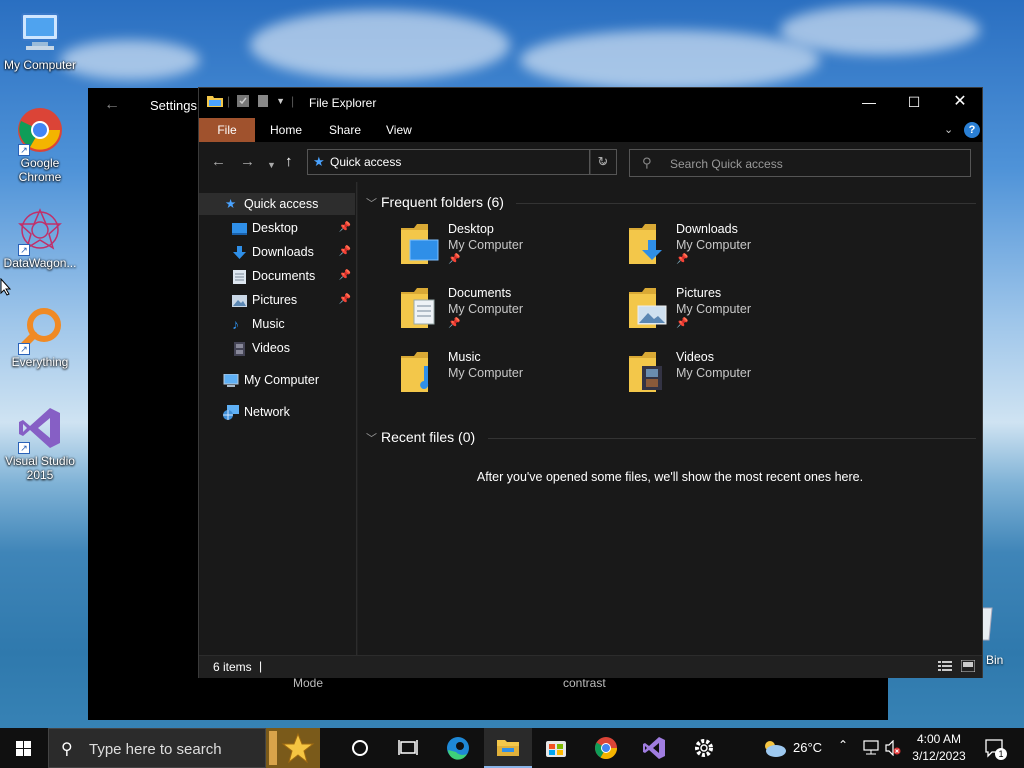  Describe the element at coordinates (471, 229) in the screenshot. I see `folder-name: Desktop` at that location.